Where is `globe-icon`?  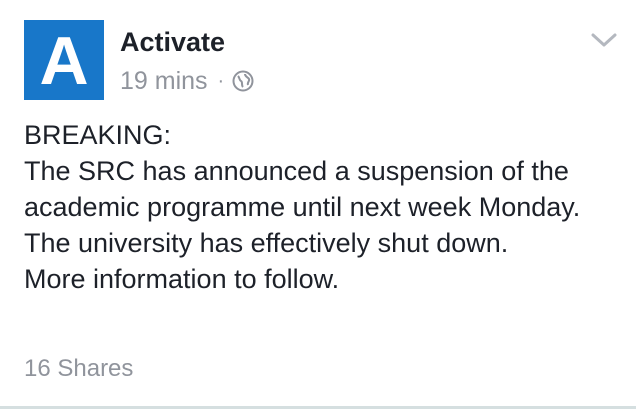 globe-icon is located at coordinates (243, 81).